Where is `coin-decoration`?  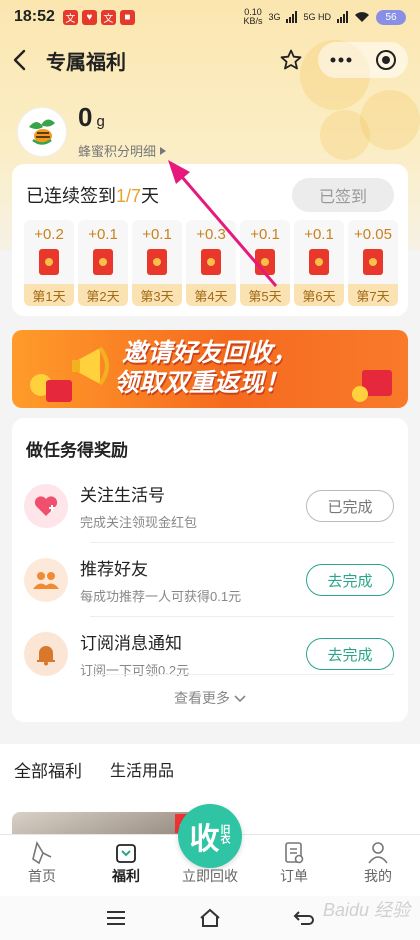
coin-decoration is located at coordinates (360, 394).